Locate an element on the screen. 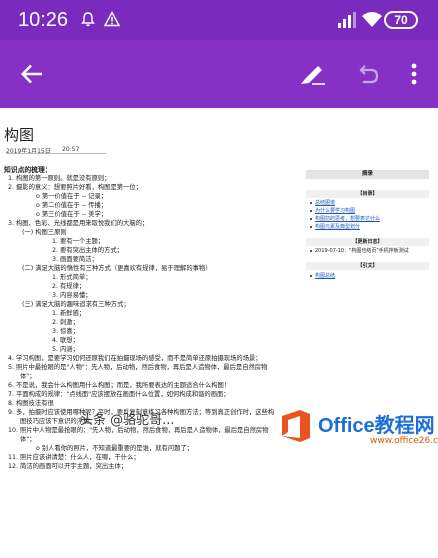  sidebar-header: 摘录 is located at coordinates (367, 174).